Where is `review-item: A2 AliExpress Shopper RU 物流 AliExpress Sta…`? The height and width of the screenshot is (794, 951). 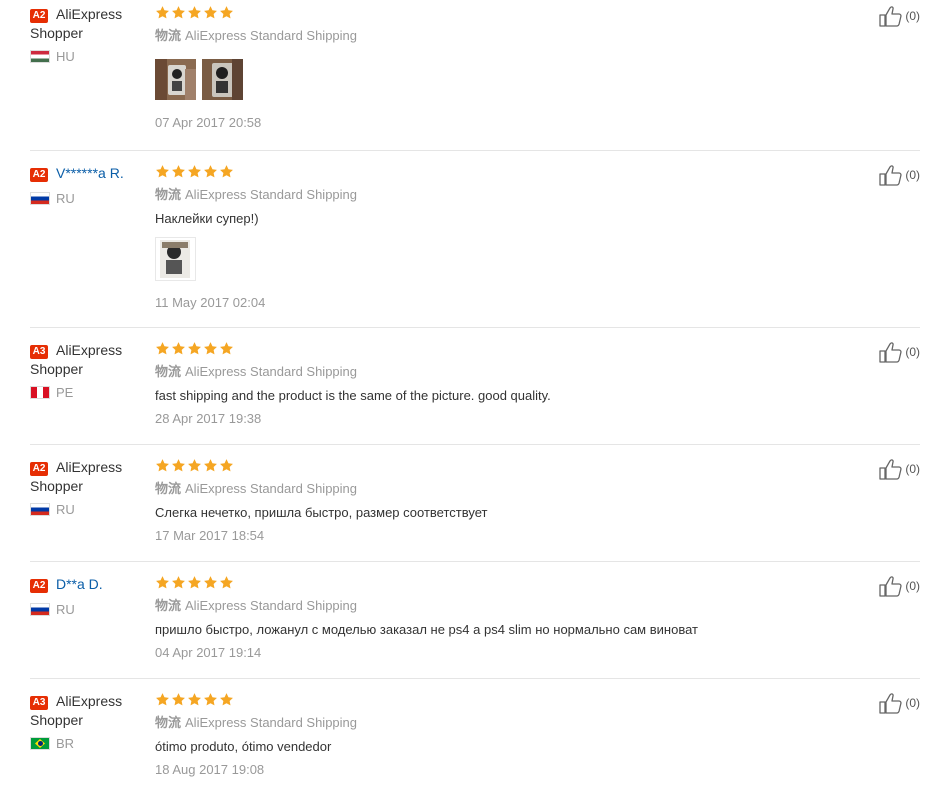 review-item: A2 AliExpress Shopper RU 物流 AliExpress Sta… is located at coordinates (475, 510).